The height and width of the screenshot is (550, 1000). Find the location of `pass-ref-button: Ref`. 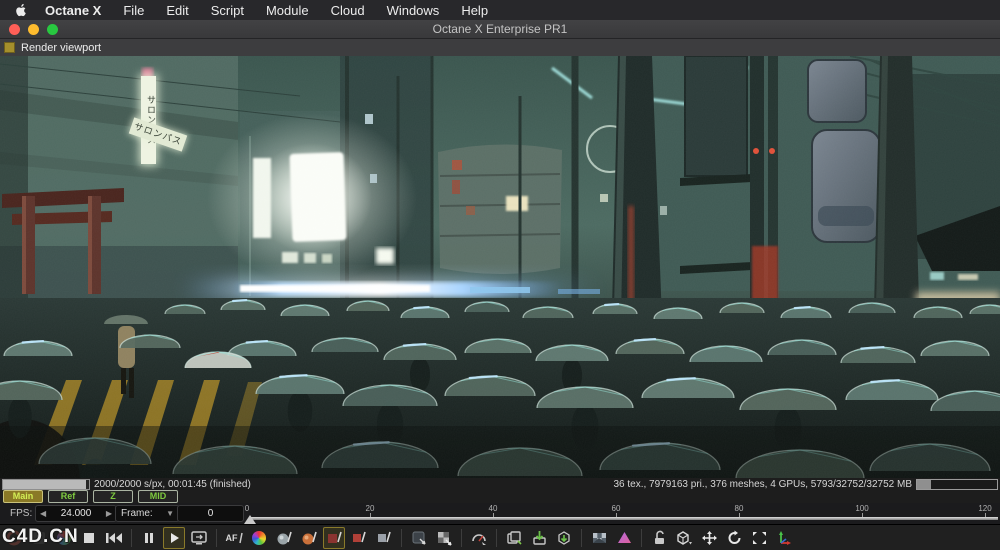

pass-ref-button: Ref is located at coordinates (68, 496).